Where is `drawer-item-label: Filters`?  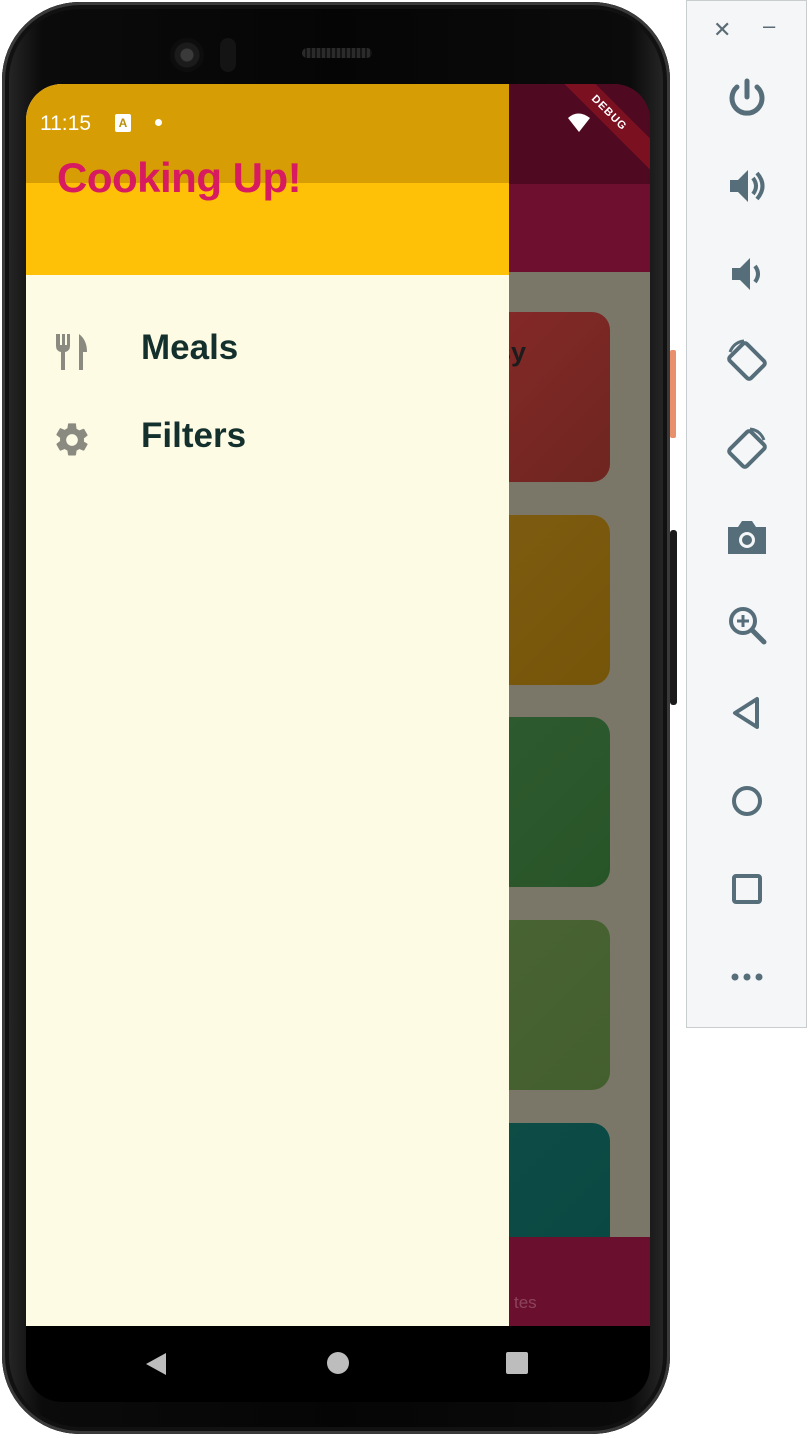
drawer-item-label: Filters is located at coordinates (194, 435).